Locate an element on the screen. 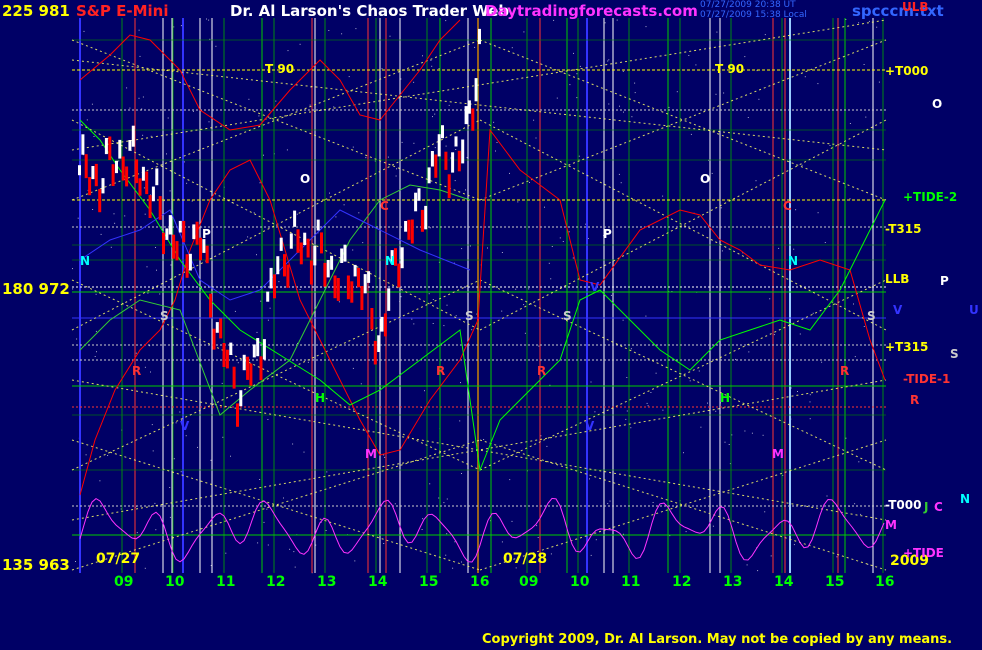 This screenshot has height=650, width=982. site-link: Daytradingforecasts.com is located at coordinates (591, 11).